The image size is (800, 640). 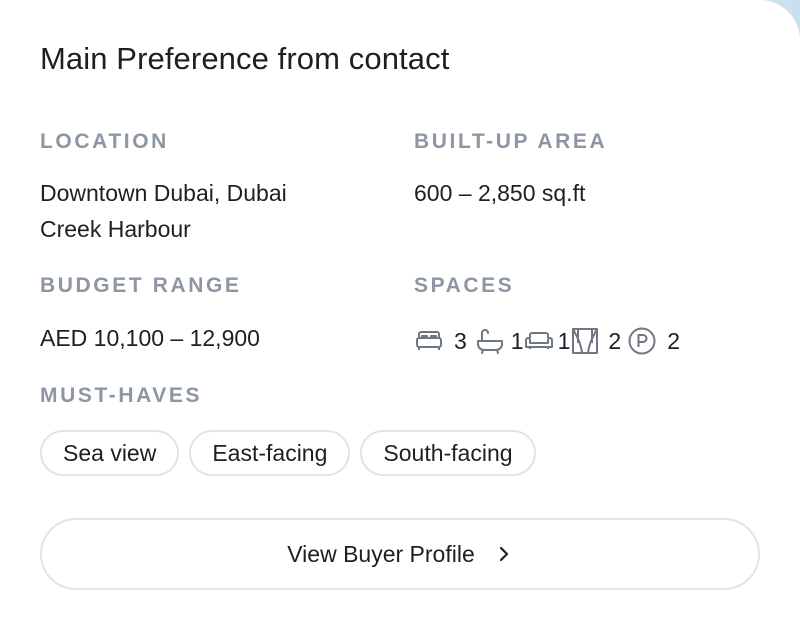 What do you see at coordinates (673, 340) in the screenshot?
I see `parking-count: 2` at bounding box center [673, 340].